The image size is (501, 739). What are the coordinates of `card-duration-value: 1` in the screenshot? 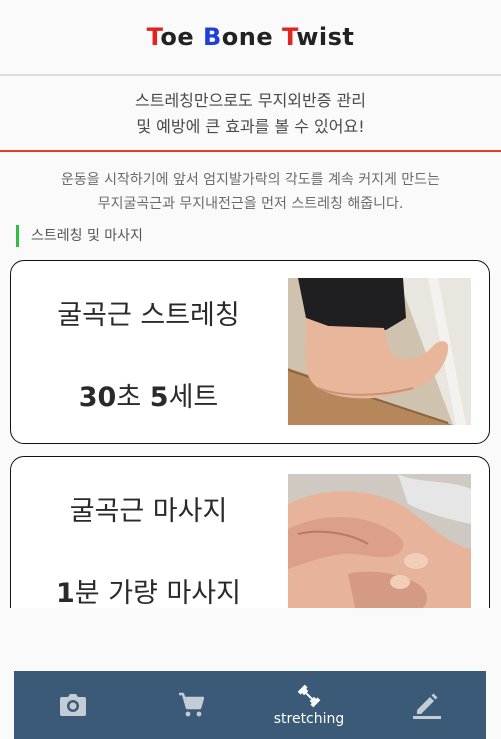 It's located at (65, 593).